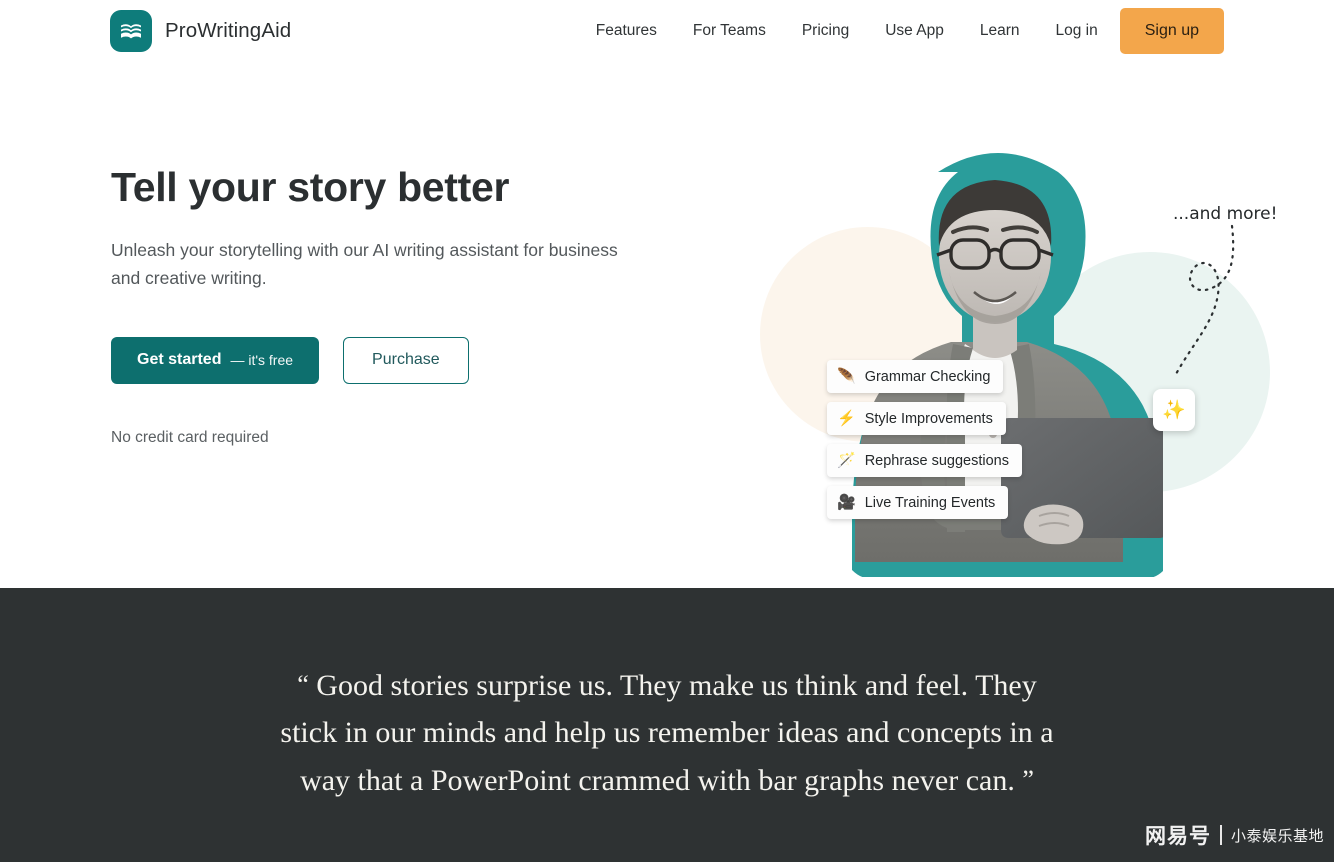 This screenshot has height=862, width=1334. Describe the element at coordinates (179, 360) in the screenshot. I see `get-started-label: Get started` at that location.